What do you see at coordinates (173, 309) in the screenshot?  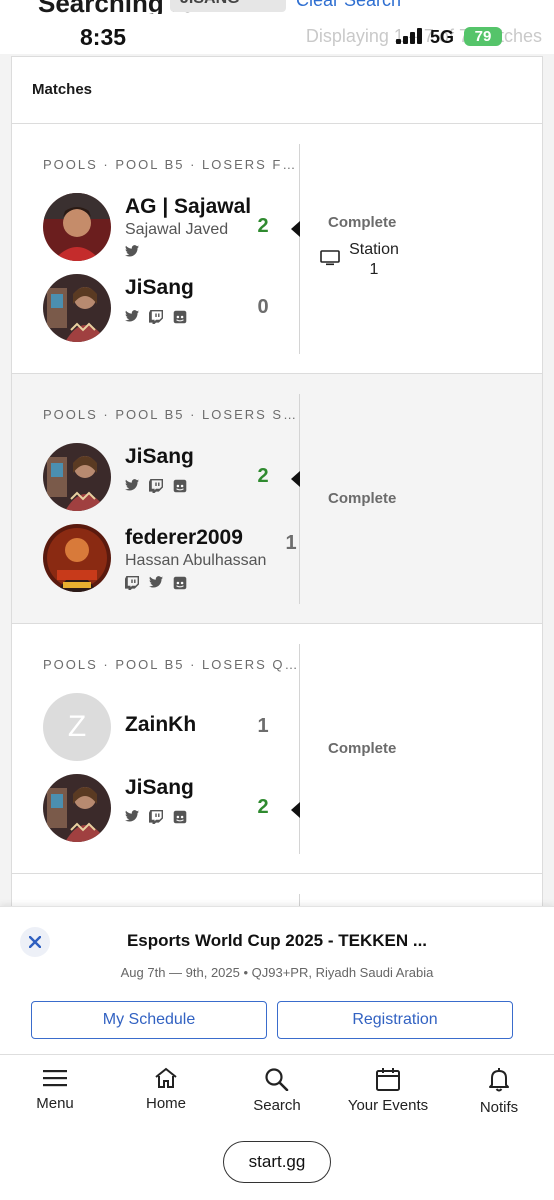 I see `entrant-slot: JiSang 0` at bounding box center [173, 309].